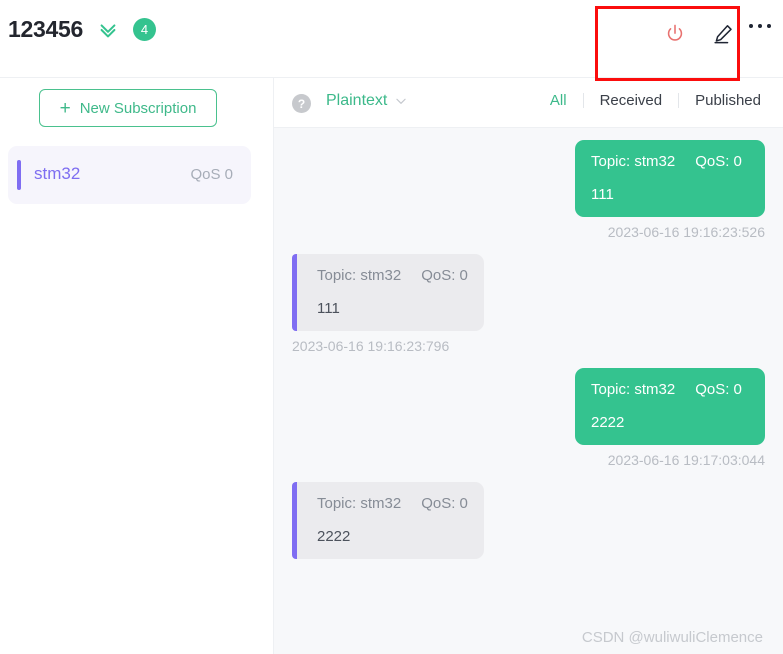  What do you see at coordinates (765, 34) in the screenshot?
I see `more-options-button` at bounding box center [765, 34].